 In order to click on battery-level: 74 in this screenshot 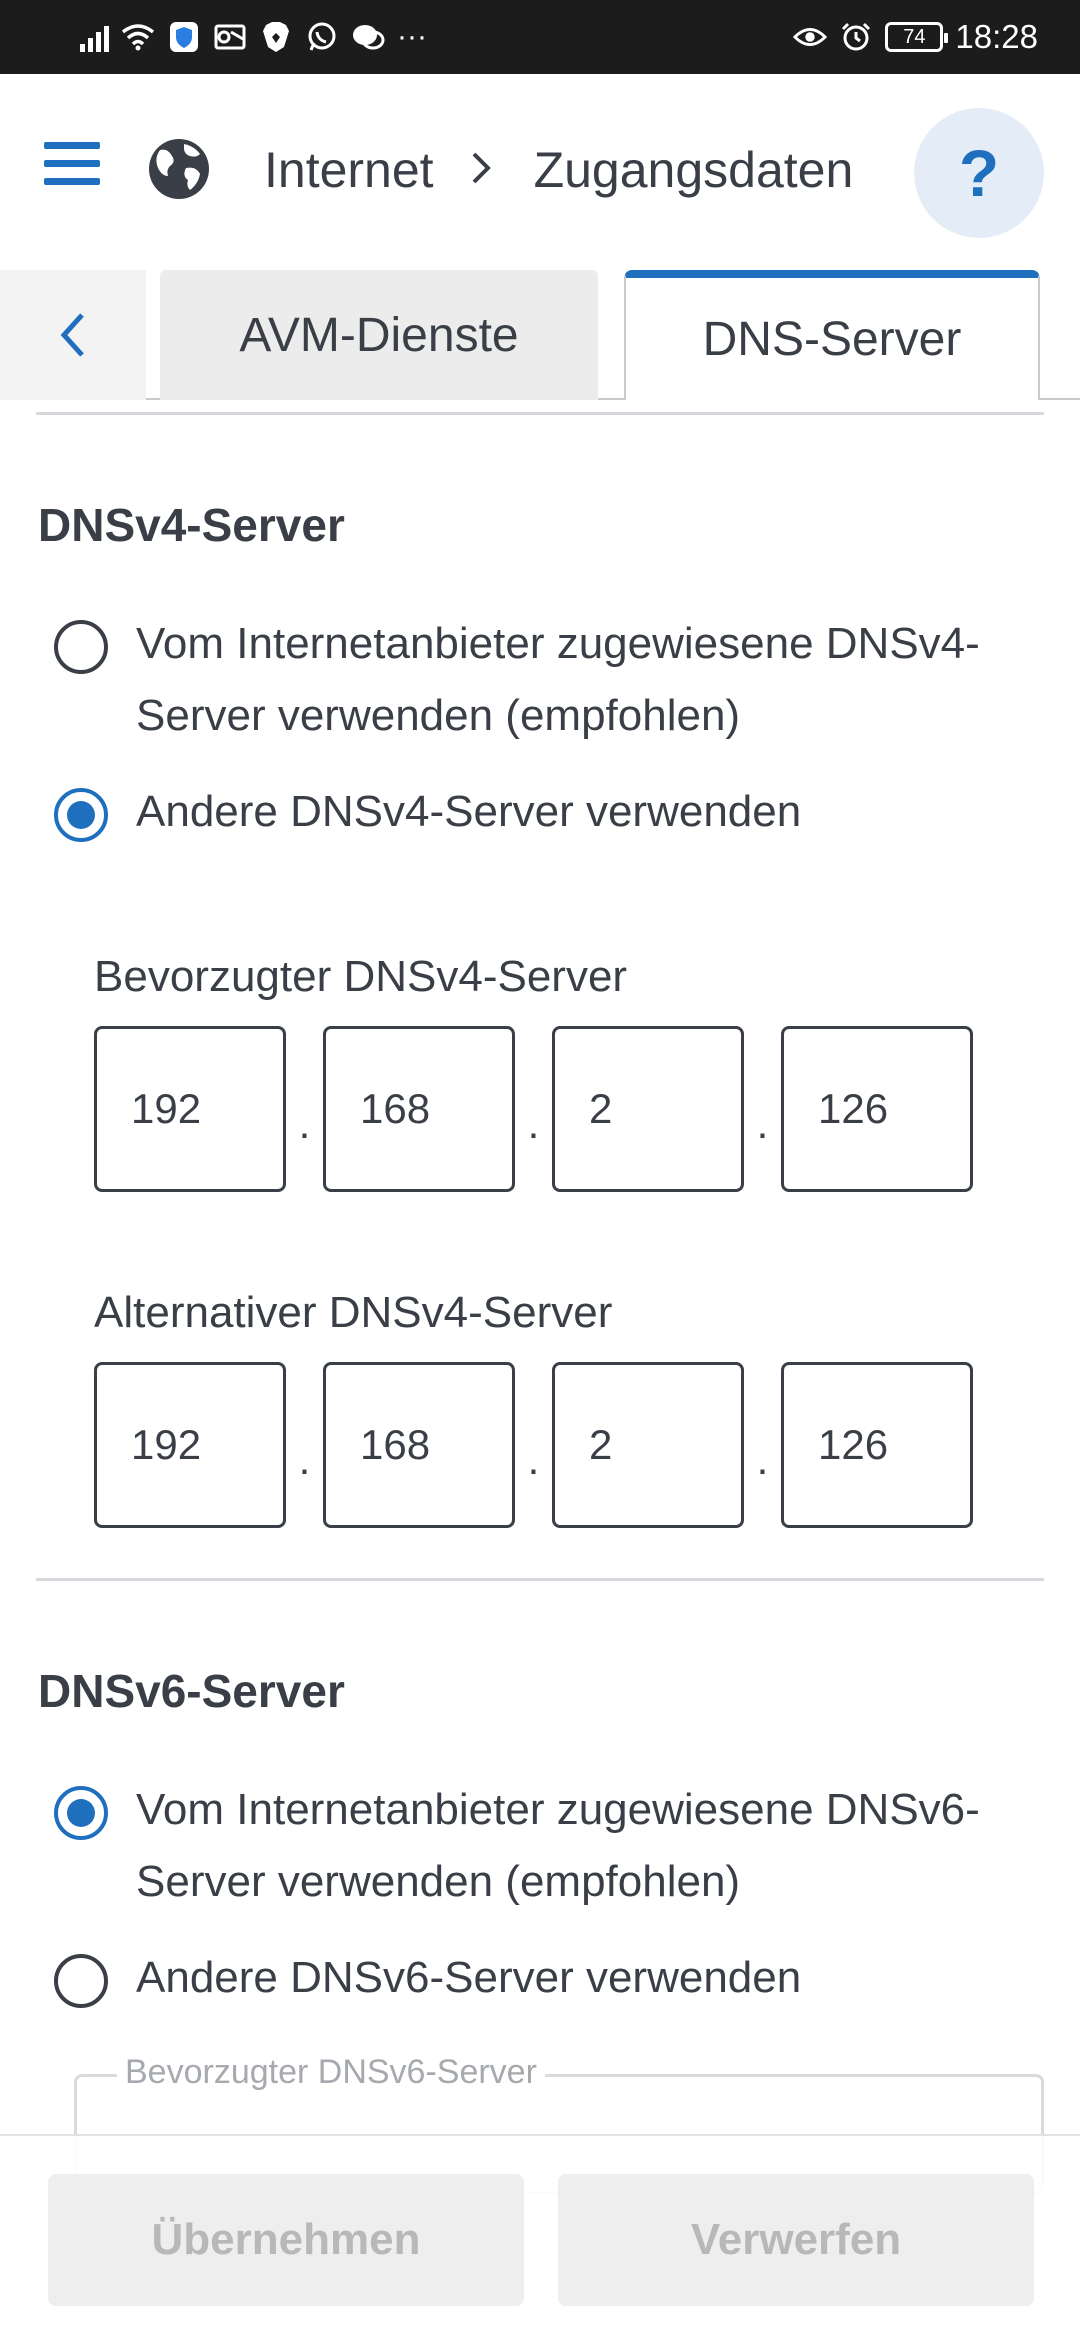, I will do `click(914, 36)`.